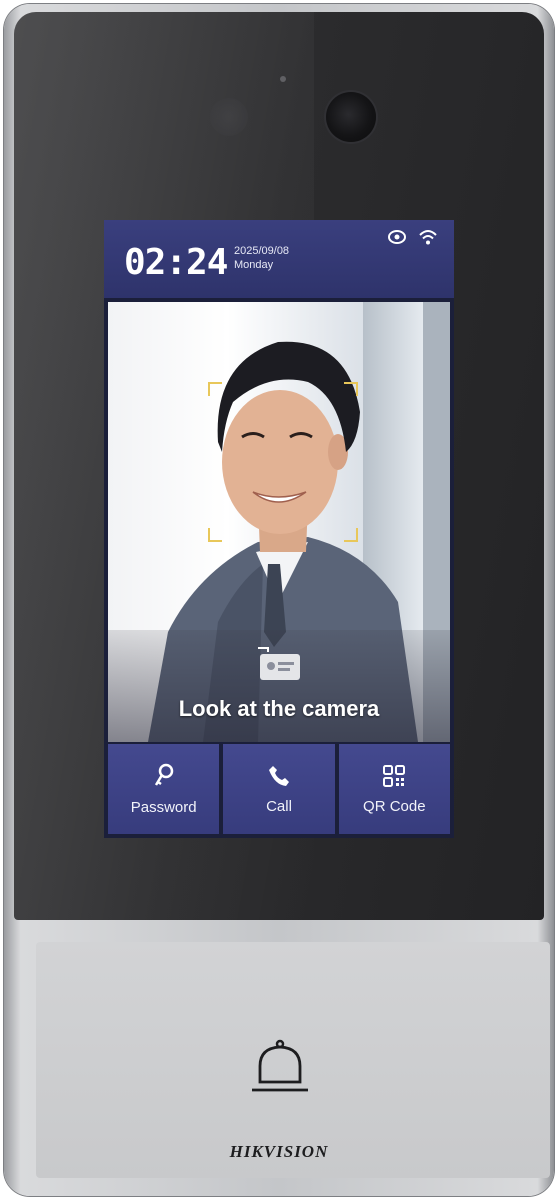 The width and height of the screenshot is (558, 1200). Describe the element at coordinates (394, 775) in the screenshot. I see `qr-code-icon` at that location.